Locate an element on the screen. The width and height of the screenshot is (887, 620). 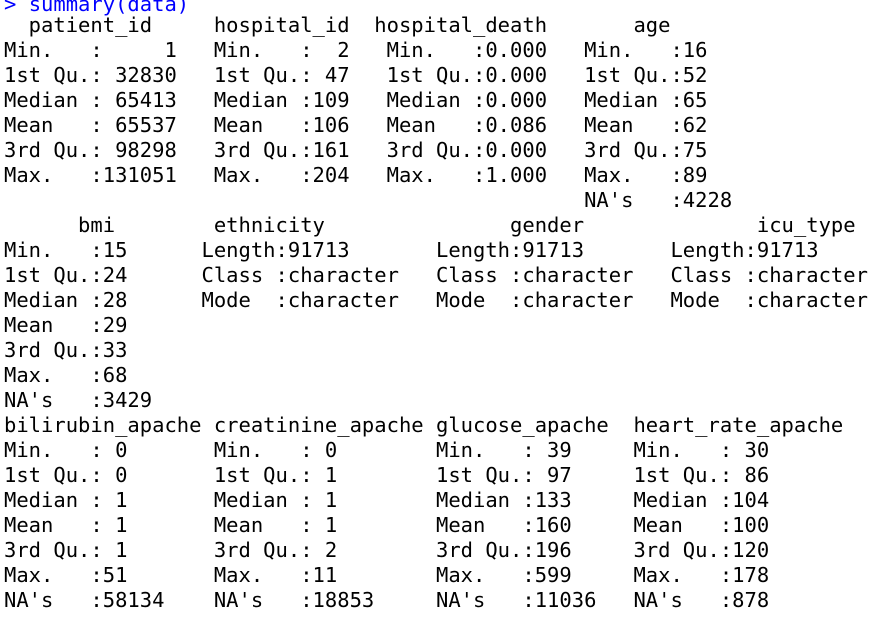
stat-row-3rd-qu-2: 3rd Qu.:33 is located at coordinates (66, 350).